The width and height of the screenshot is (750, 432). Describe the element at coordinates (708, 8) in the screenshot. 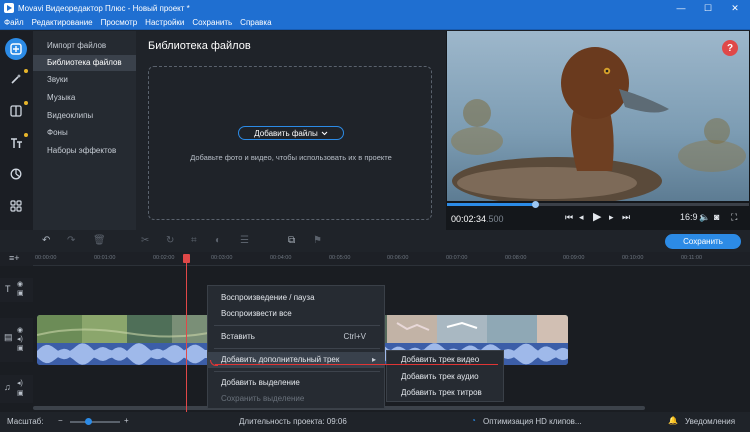

I see `maximize-button: ☐` at that location.